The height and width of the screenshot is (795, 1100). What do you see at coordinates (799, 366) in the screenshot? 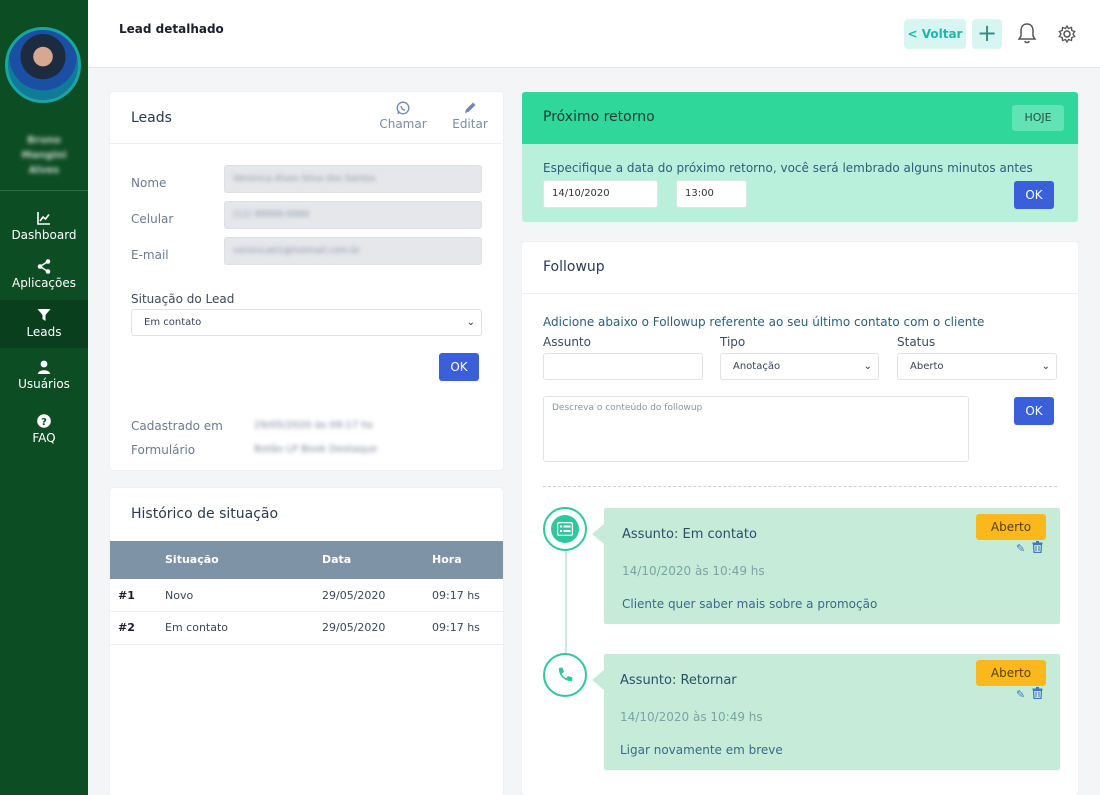
I see `tipo-select: Anotação ⌄` at bounding box center [799, 366].